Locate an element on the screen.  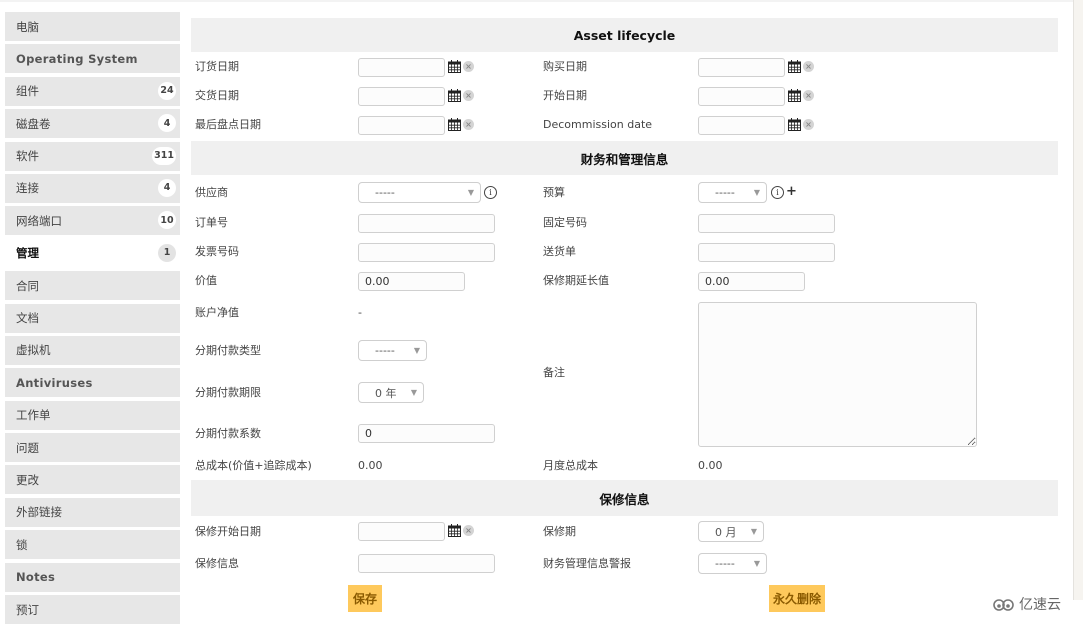
sidebar-item-reservations: 预订 is located at coordinates (92, 610).